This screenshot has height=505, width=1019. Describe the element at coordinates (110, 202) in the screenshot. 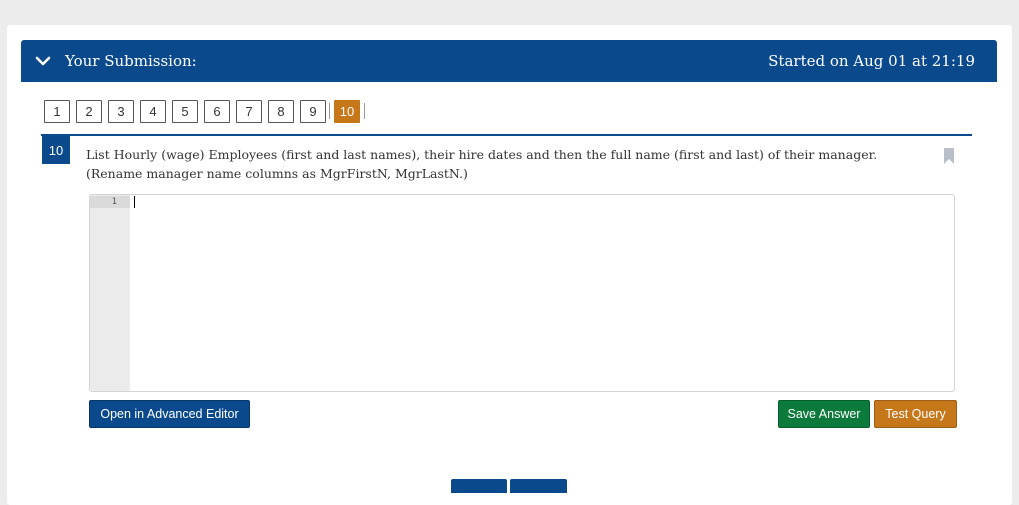

I see `line-number: 1` at that location.